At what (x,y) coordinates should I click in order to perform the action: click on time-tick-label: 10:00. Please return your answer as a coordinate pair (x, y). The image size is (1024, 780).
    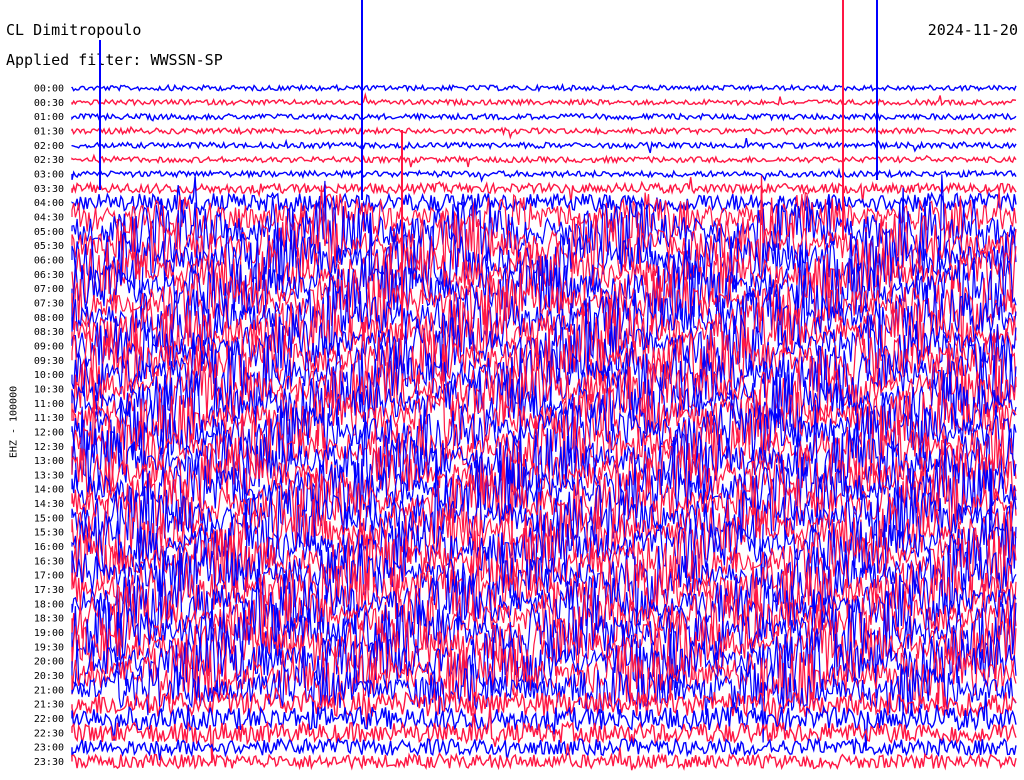
    Looking at the image, I should click on (49, 375).